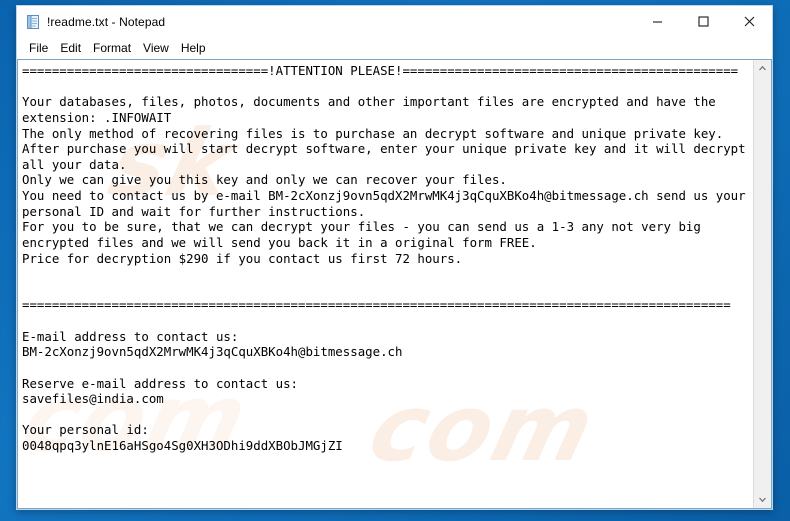 The height and width of the screenshot is (521, 790). What do you see at coordinates (106, 21) in the screenshot?
I see `window-title: !readme.txt - Notepad` at bounding box center [106, 21].